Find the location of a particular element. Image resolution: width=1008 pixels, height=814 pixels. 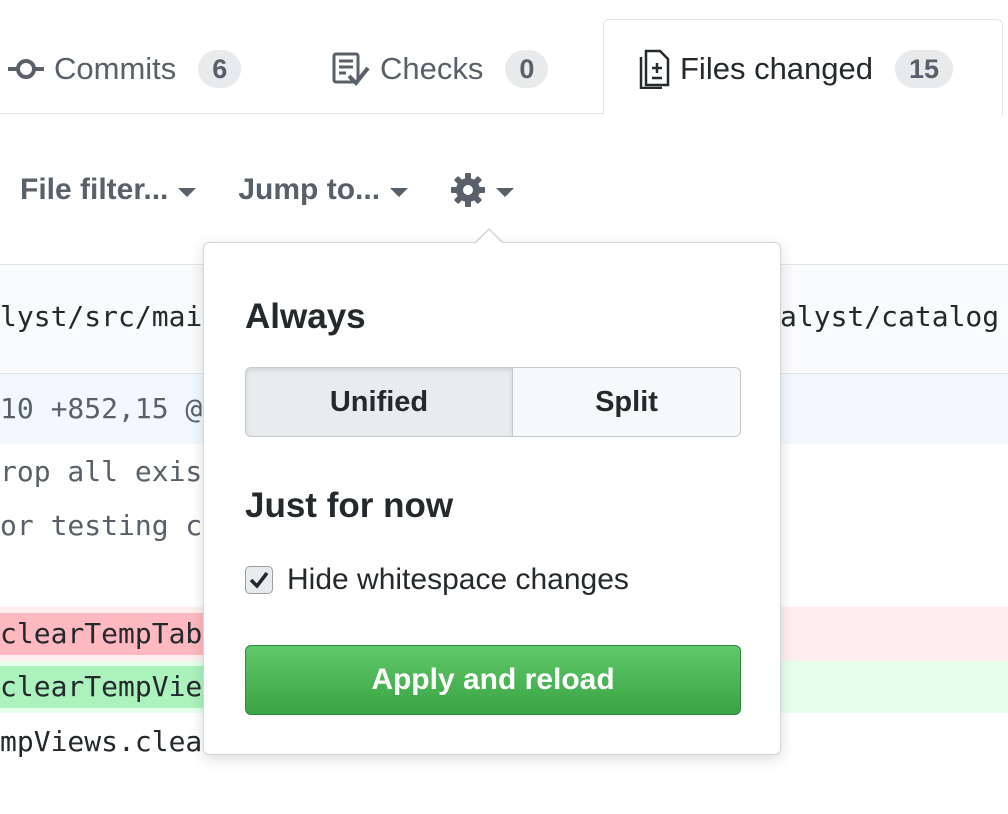

just-for-now-heading: Just for now is located at coordinates (349, 505).